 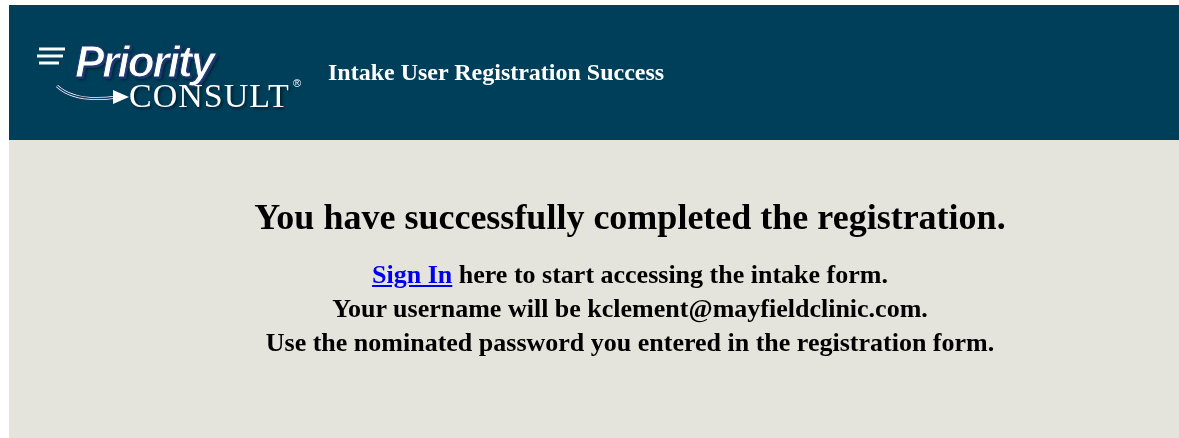 What do you see at coordinates (630, 309) in the screenshot?
I see `instruction-text: Your username will be kclement@mayfieldclinic.com.` at bounding box center [630, 309].